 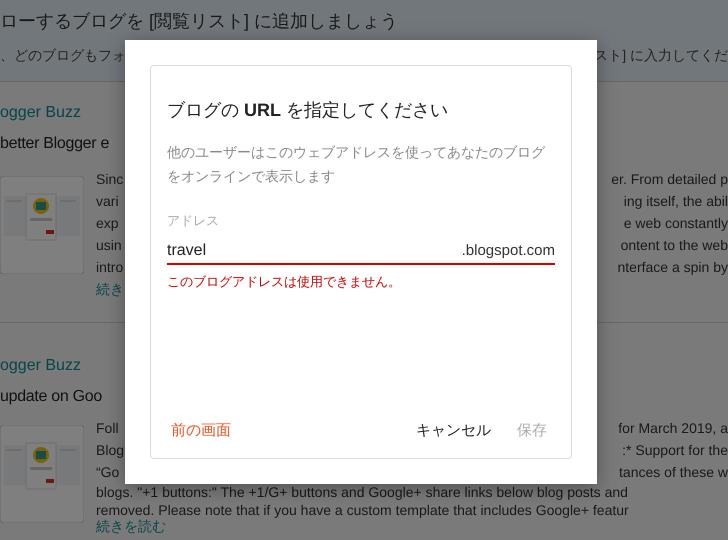 I want to click on post-title: better Blogger e, so click(x=55, y=144).